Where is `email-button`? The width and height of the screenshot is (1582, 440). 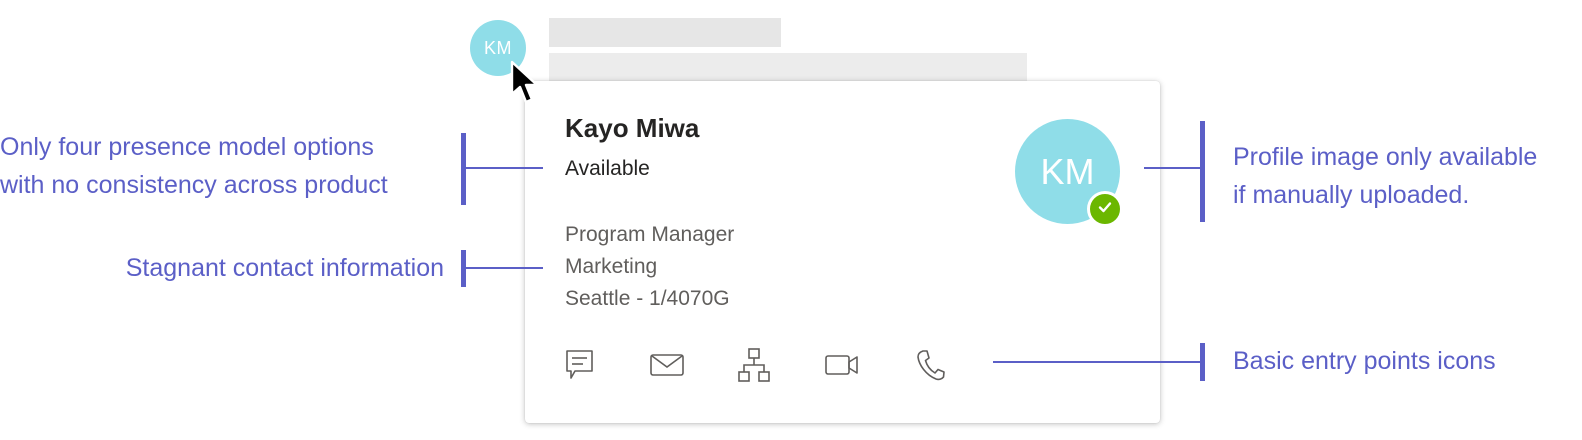
email-button is located at coordinates (667, 365).